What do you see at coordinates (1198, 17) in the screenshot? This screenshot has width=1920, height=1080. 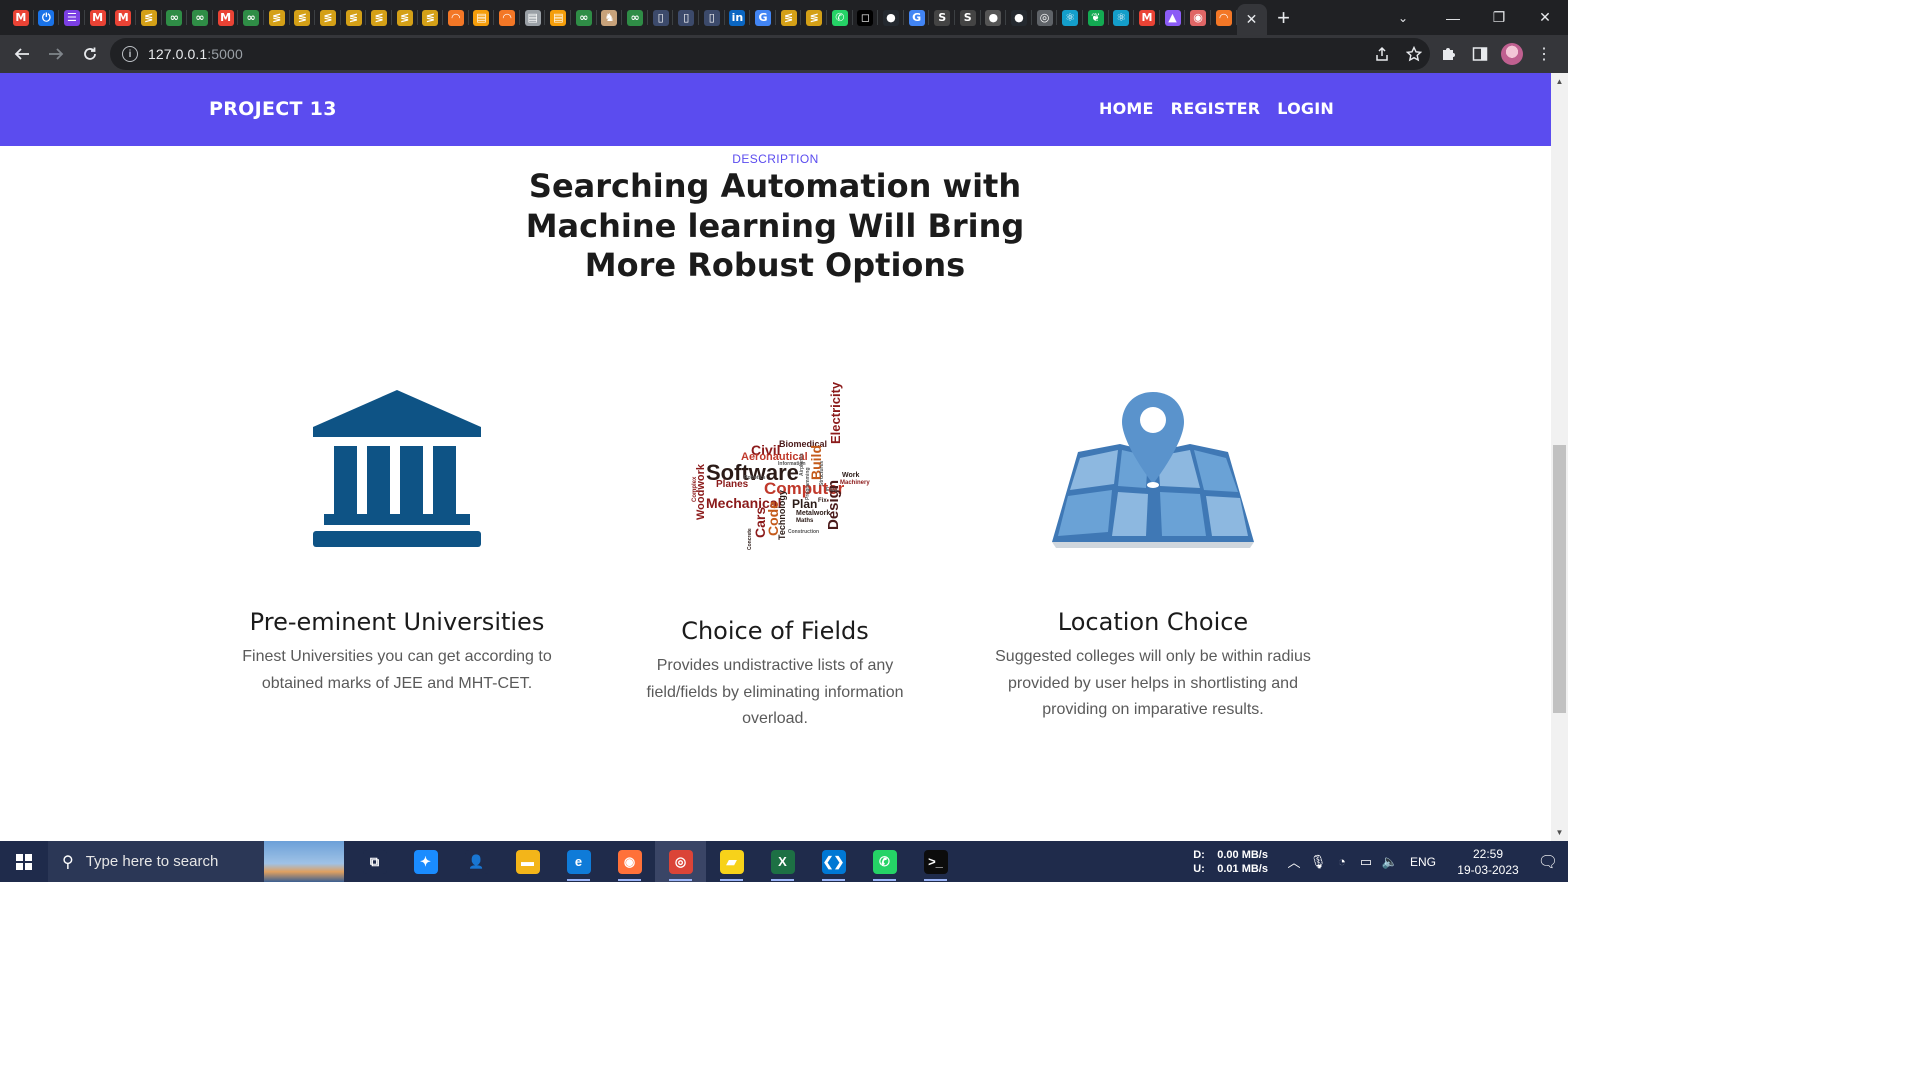 I see `browser-tab: ◉` at bounding box center [1198, 17].